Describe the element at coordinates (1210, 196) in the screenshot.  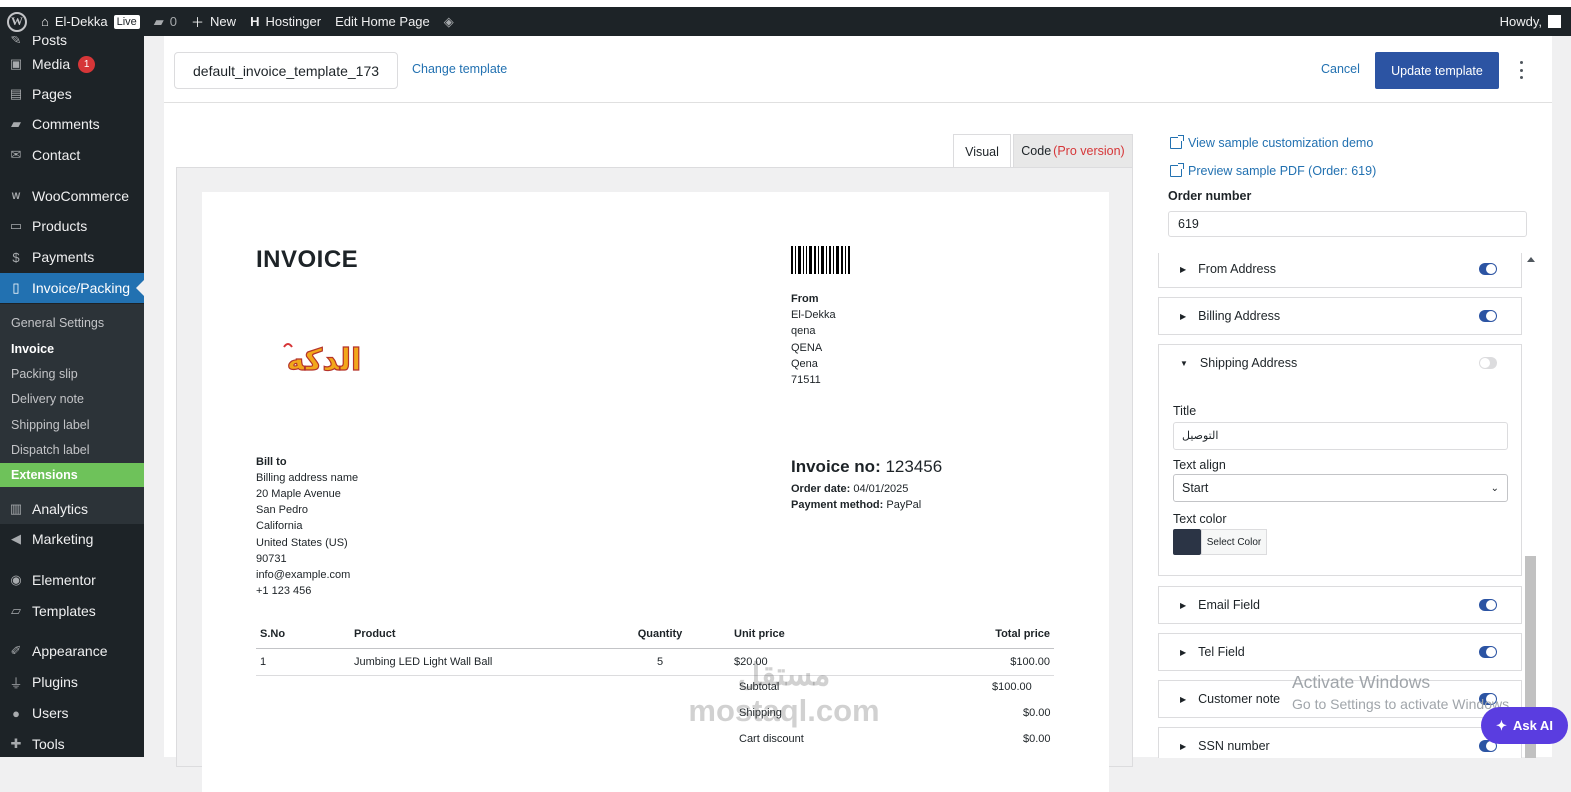
I see `order-number-label: Order number` at that location.